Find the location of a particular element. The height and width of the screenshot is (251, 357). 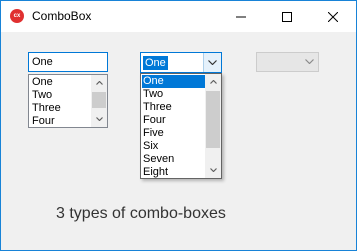

caption-label: 3 types of combo-boxes is located at coordinates (141, 213).